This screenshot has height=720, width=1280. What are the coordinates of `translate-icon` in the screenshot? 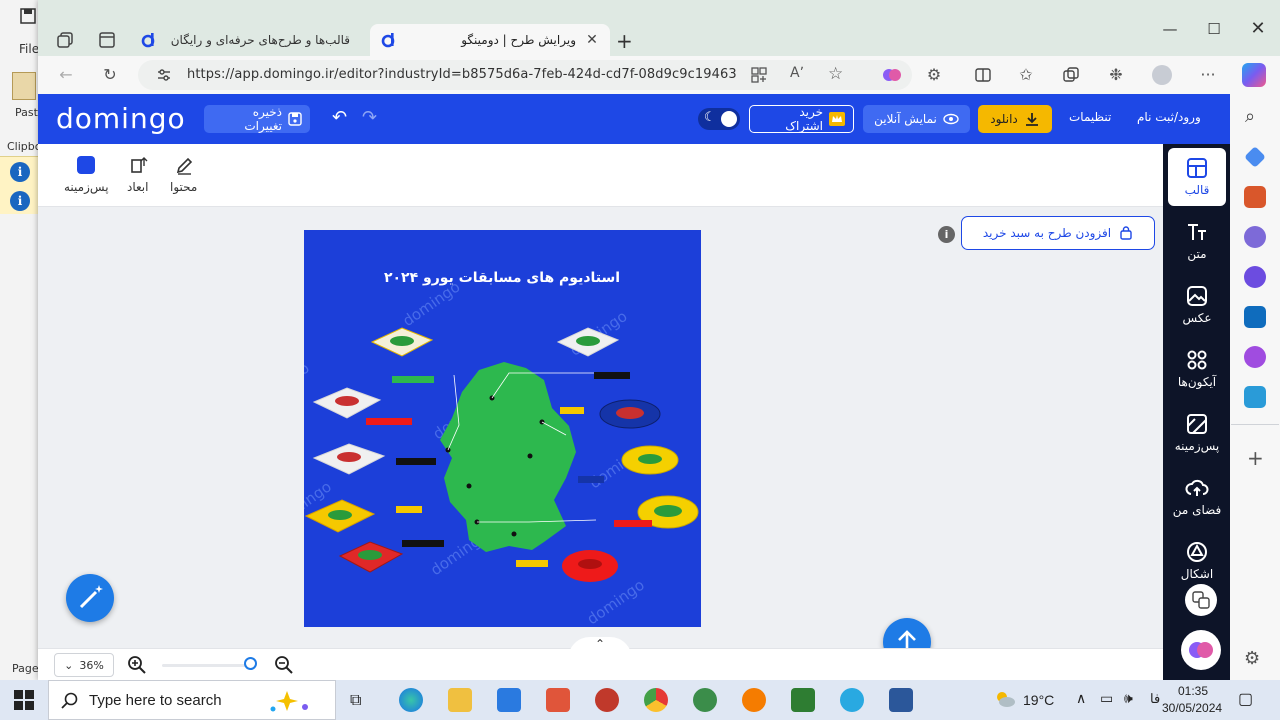 It's located at (1201, 600).